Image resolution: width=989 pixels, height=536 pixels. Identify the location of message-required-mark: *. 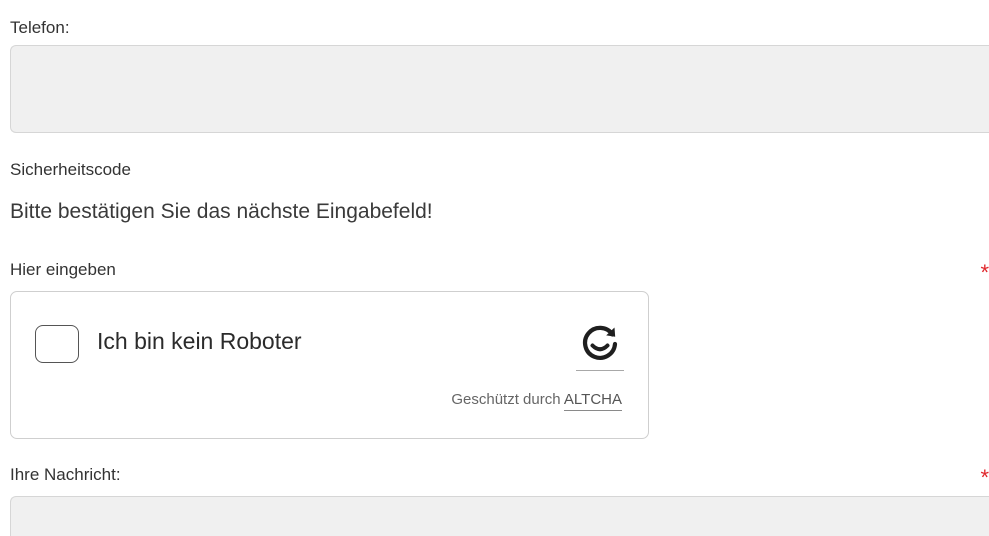
(984, 477).